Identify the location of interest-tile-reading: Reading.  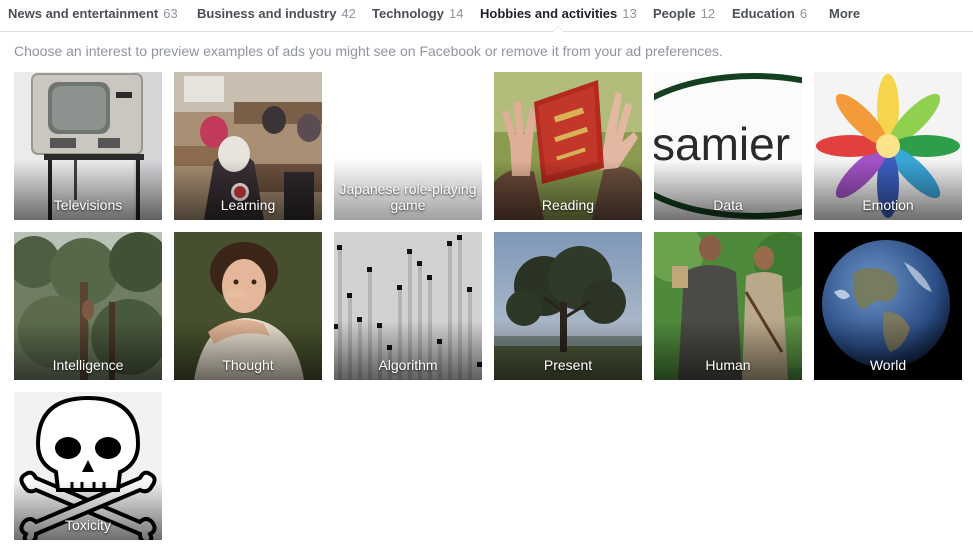
(568, 146).